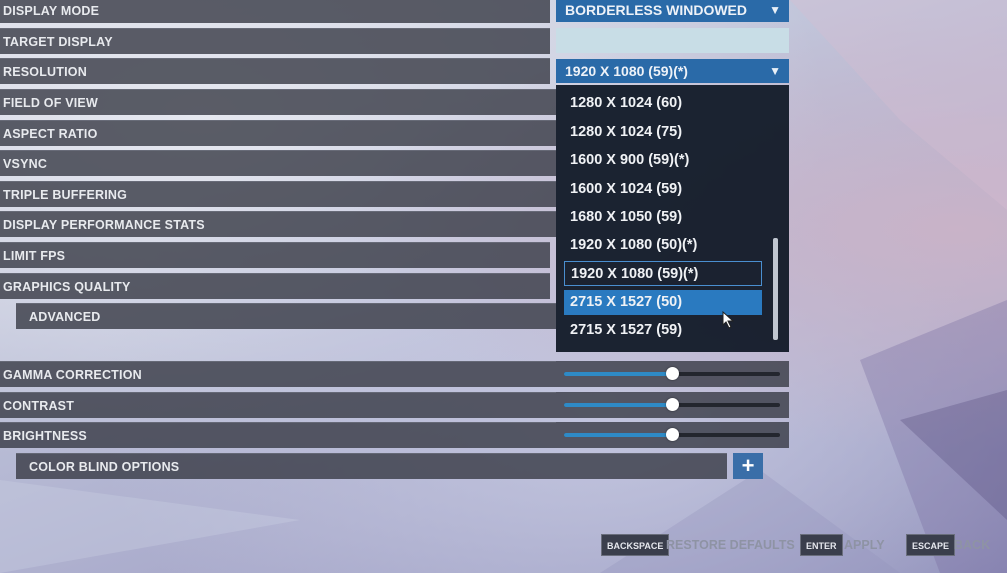 The image size is (1007, 573). What do you see at coordinates (45, 436) in the screenshot?
I see `setting-label: BRIGHTNESS` at bounding box center [45, 436].